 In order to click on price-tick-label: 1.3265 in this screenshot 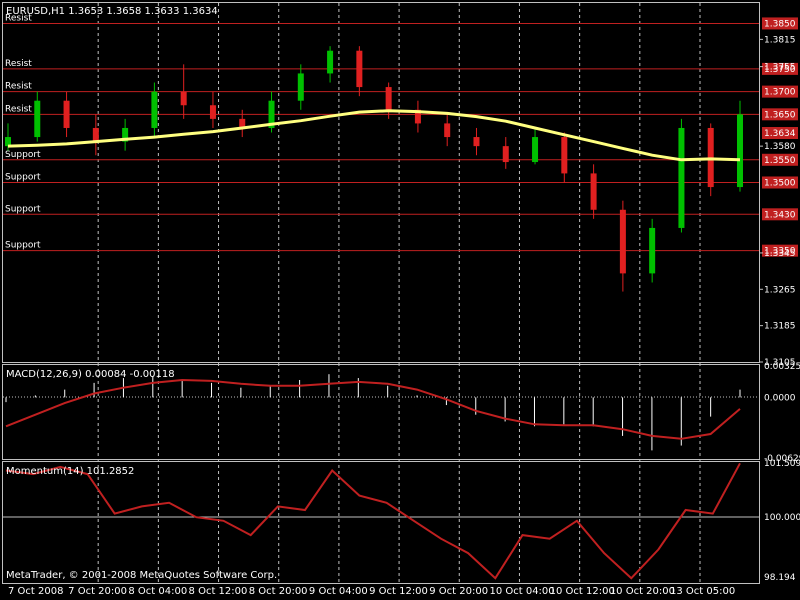, I will do `click(780, 290)`.